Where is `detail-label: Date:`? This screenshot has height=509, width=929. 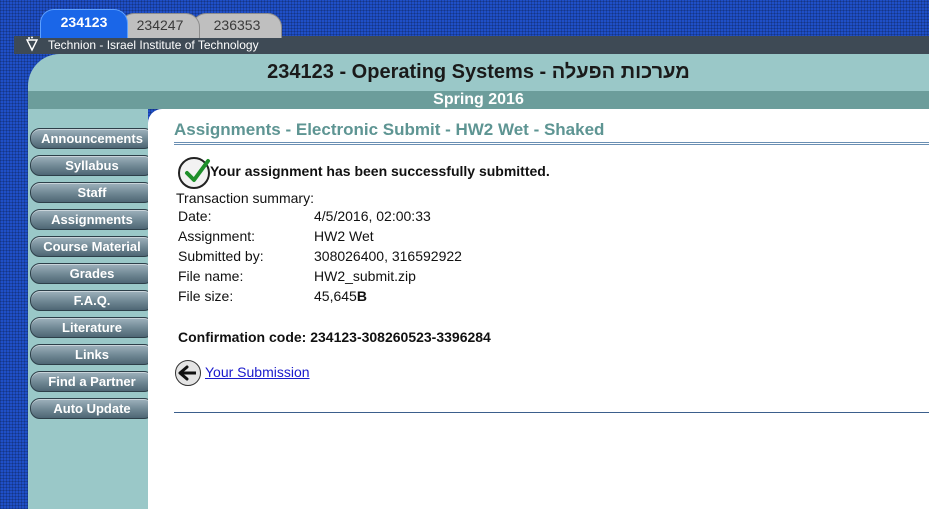
detail-label: Date: is located at coordinates (195, 216).